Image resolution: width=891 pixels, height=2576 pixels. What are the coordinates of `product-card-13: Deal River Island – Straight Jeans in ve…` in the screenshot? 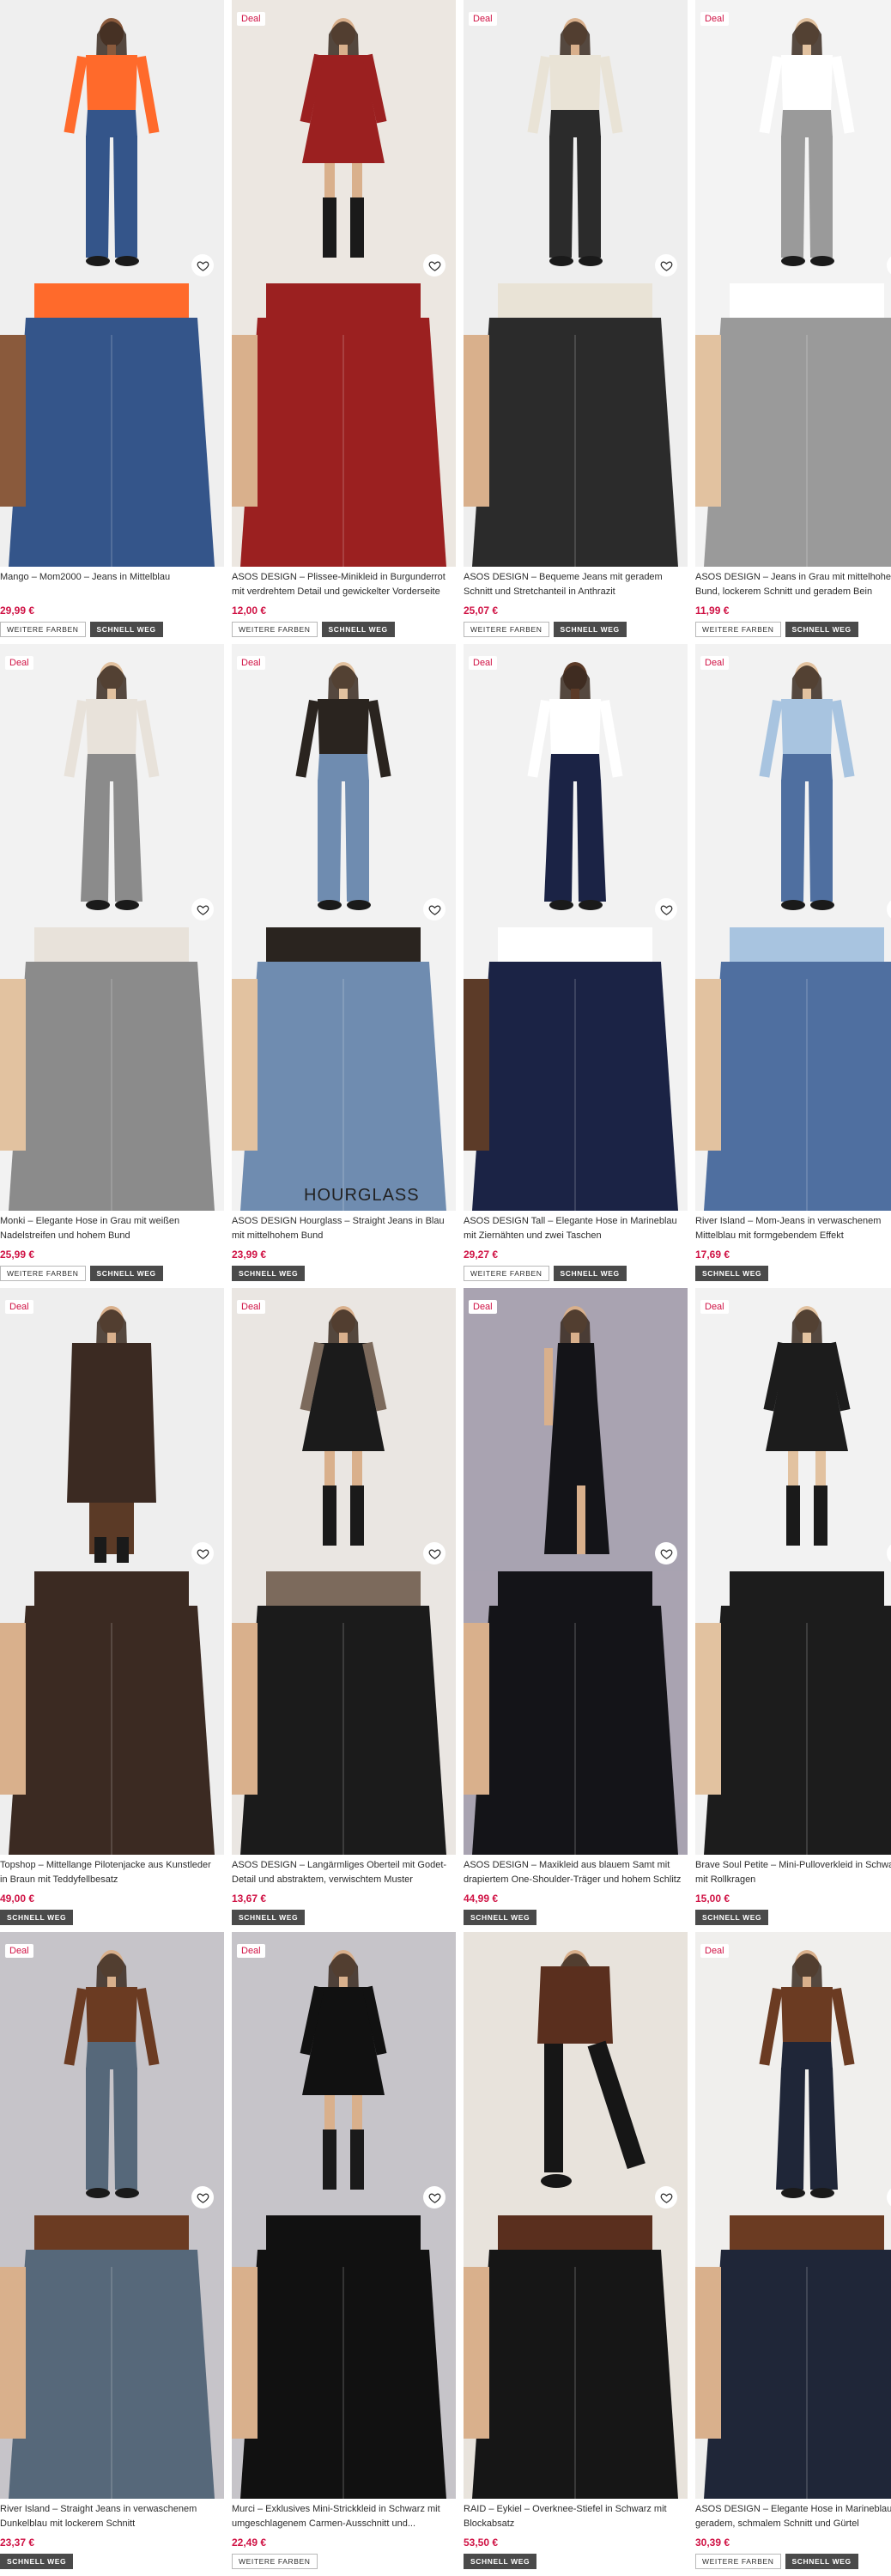 It's located at (112, 2251).